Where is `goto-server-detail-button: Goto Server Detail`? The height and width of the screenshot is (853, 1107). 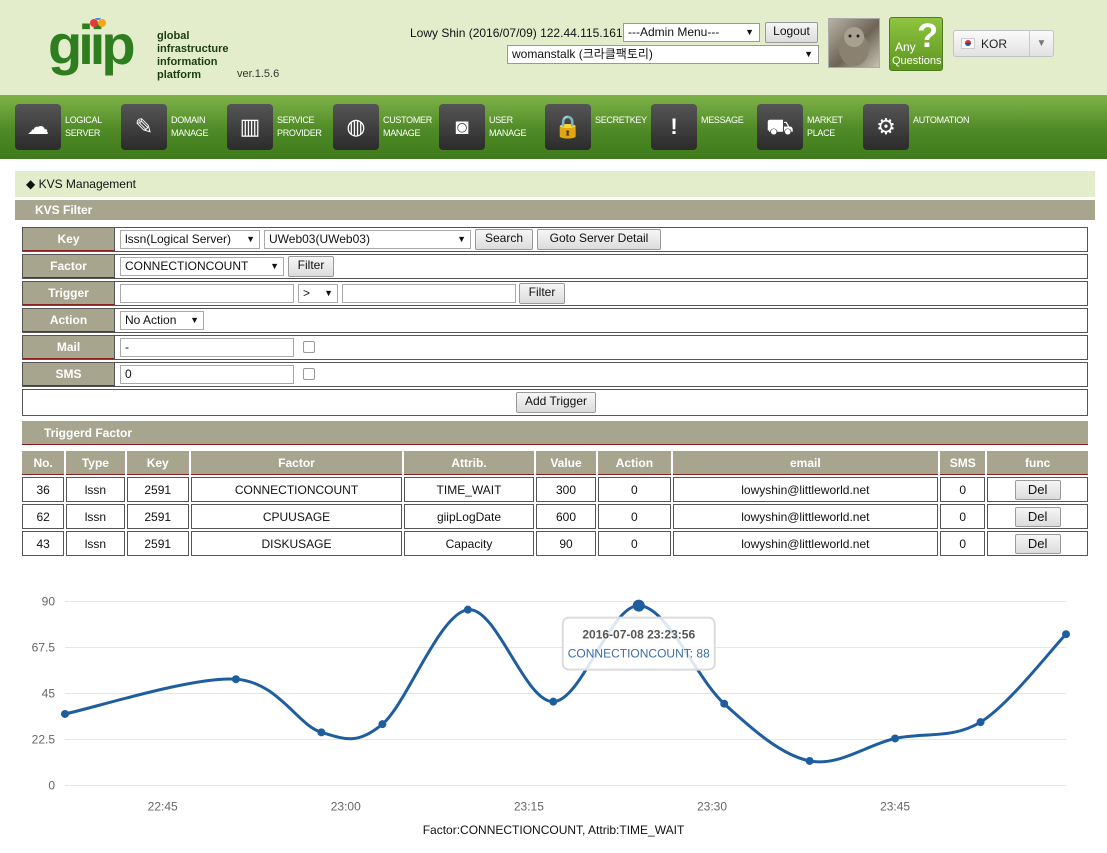 goto-server-detail-button: Goto Server Detail is located at coordinates (599, 239).